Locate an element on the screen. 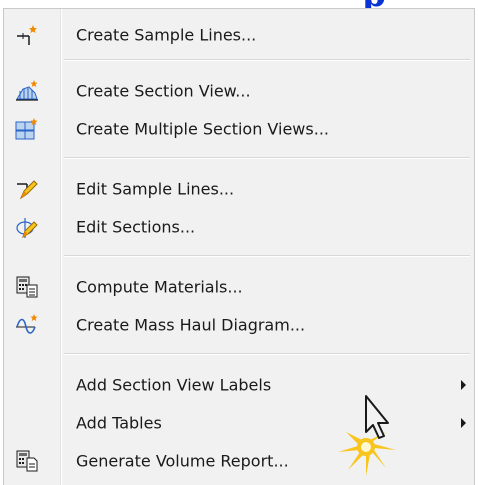 This screenshot has width=478, height=485. create-section-view-icon is located at coordinates (27, 90).